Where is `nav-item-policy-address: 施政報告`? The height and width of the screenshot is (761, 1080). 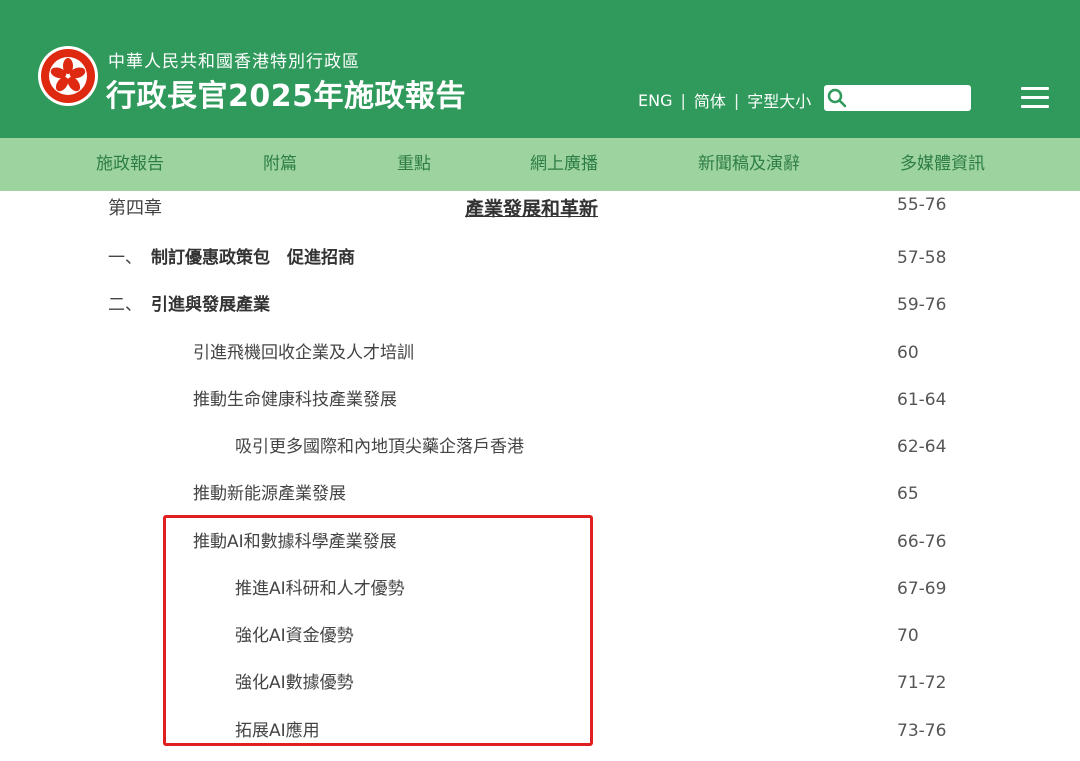
nav-item-policy-address: 施政報告 is located at coordinates (130, 164).